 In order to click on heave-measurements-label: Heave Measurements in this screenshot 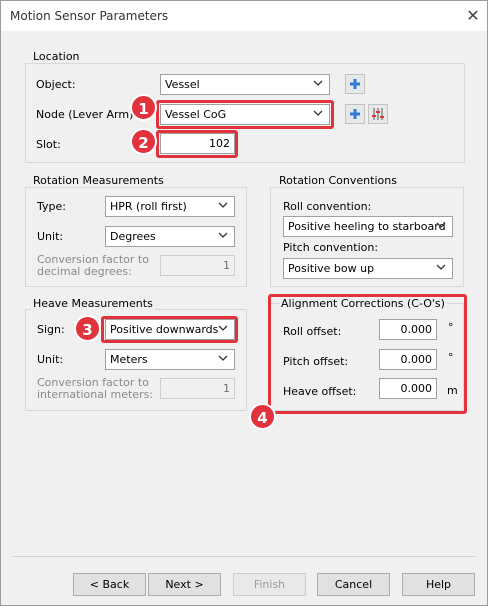, I will do `click(93, 303)`.